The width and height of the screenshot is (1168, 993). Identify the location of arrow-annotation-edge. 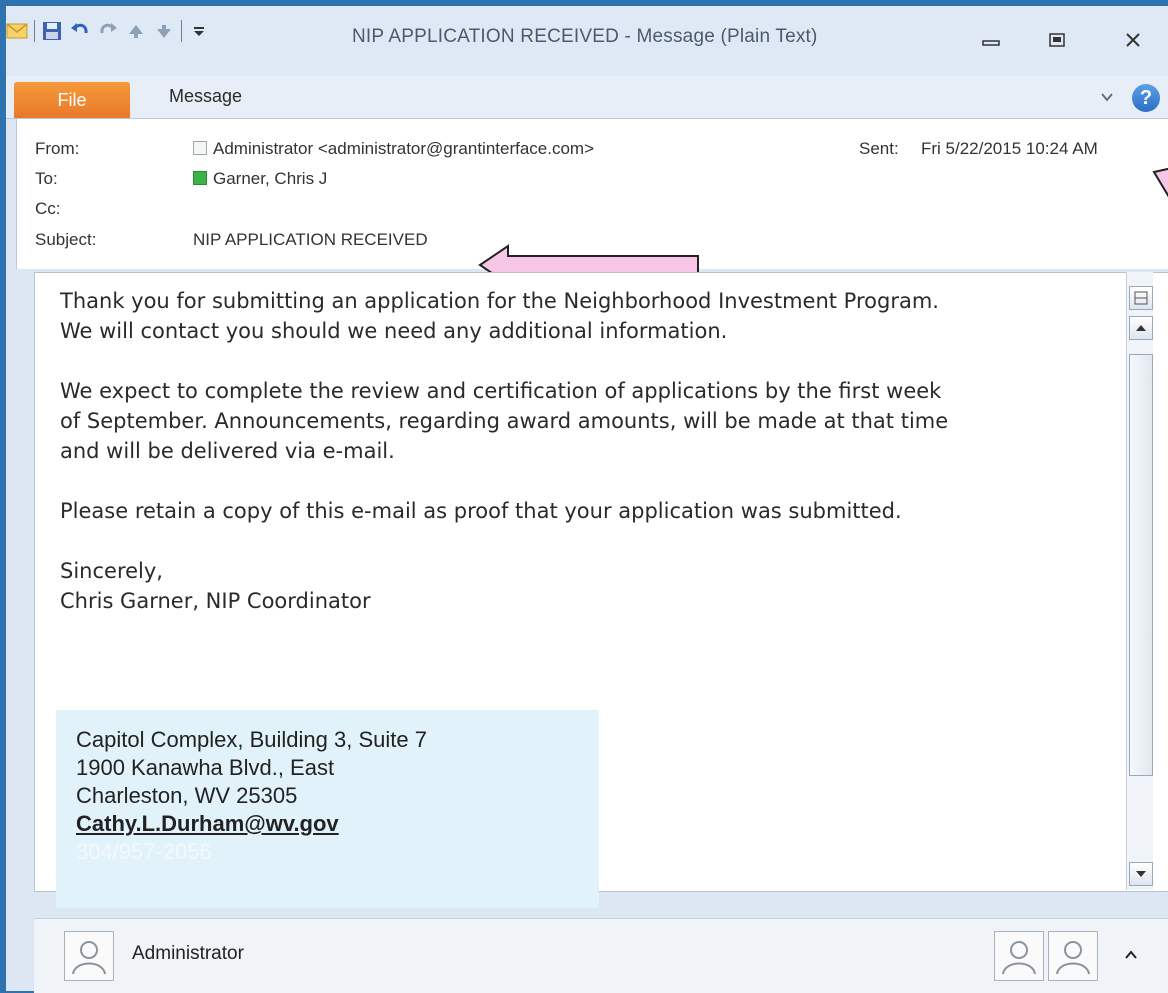
(1160, 182).